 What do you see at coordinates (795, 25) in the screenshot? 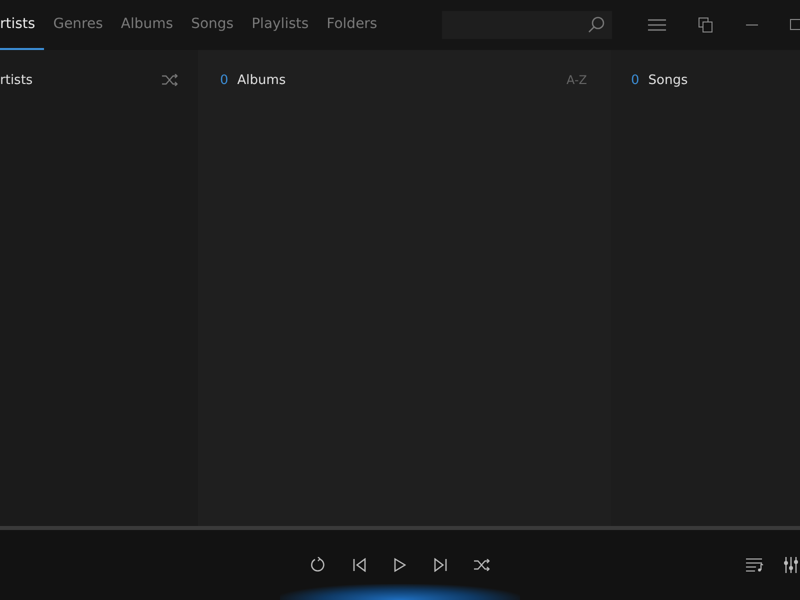
I see `maximize-icon` at bounding box center [795, 25].